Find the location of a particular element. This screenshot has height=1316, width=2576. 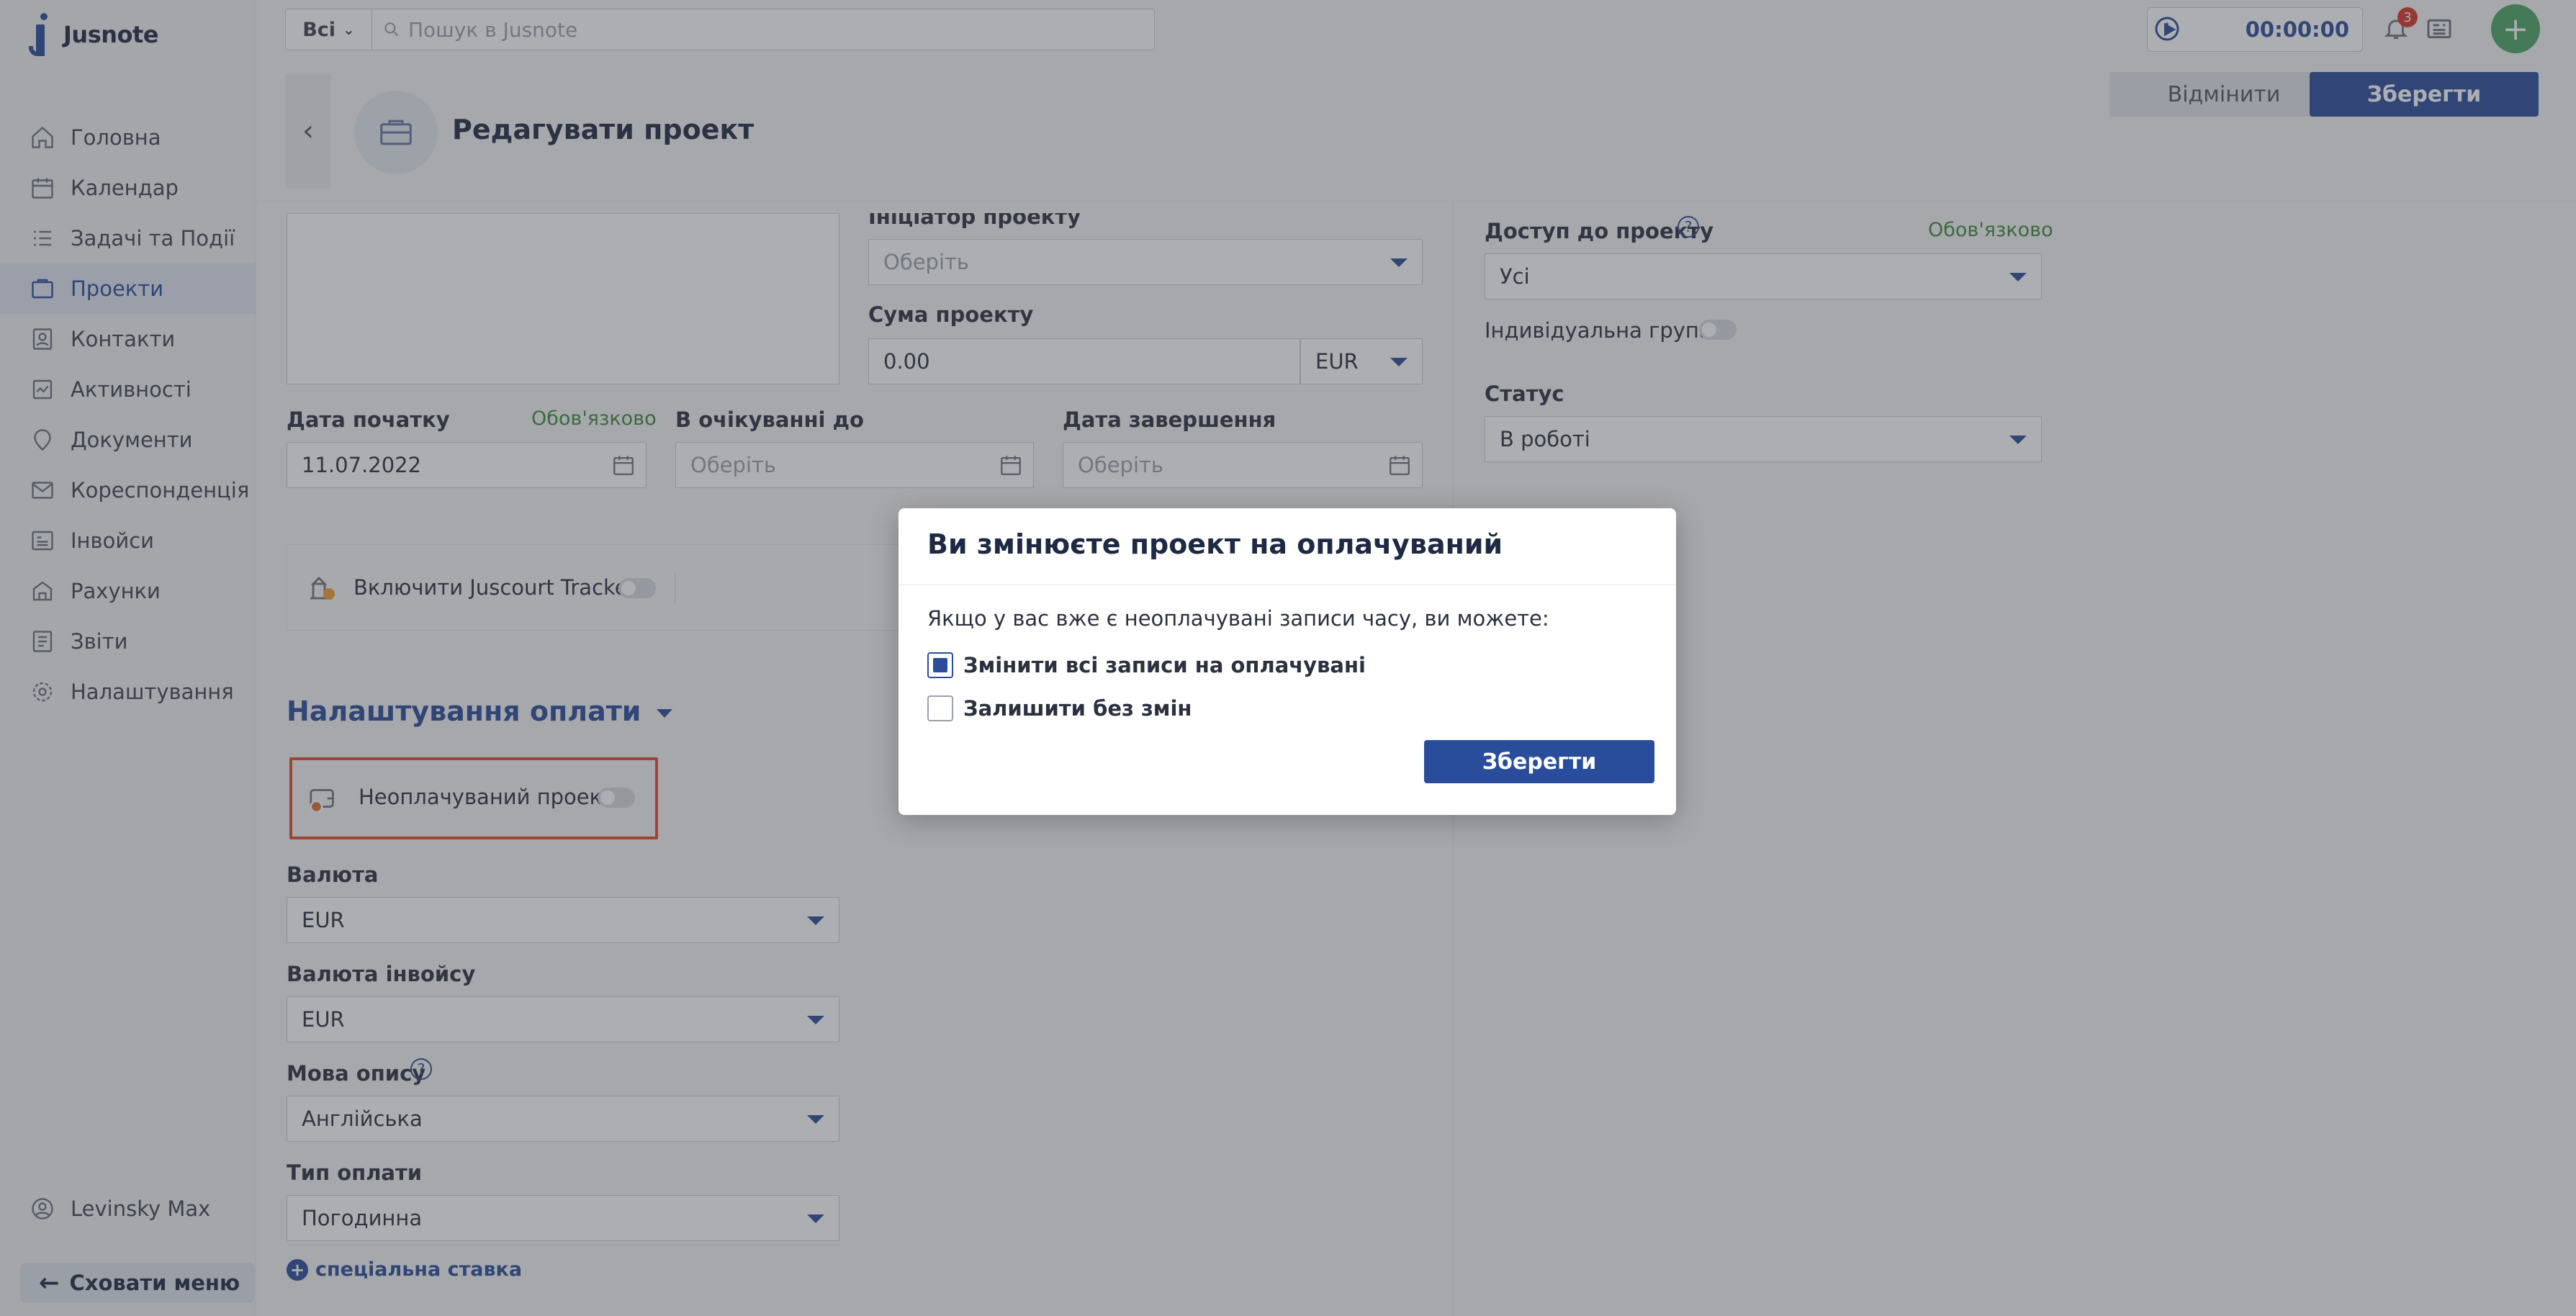

option-change-all-checkbox is located at coordinates (940, 665).